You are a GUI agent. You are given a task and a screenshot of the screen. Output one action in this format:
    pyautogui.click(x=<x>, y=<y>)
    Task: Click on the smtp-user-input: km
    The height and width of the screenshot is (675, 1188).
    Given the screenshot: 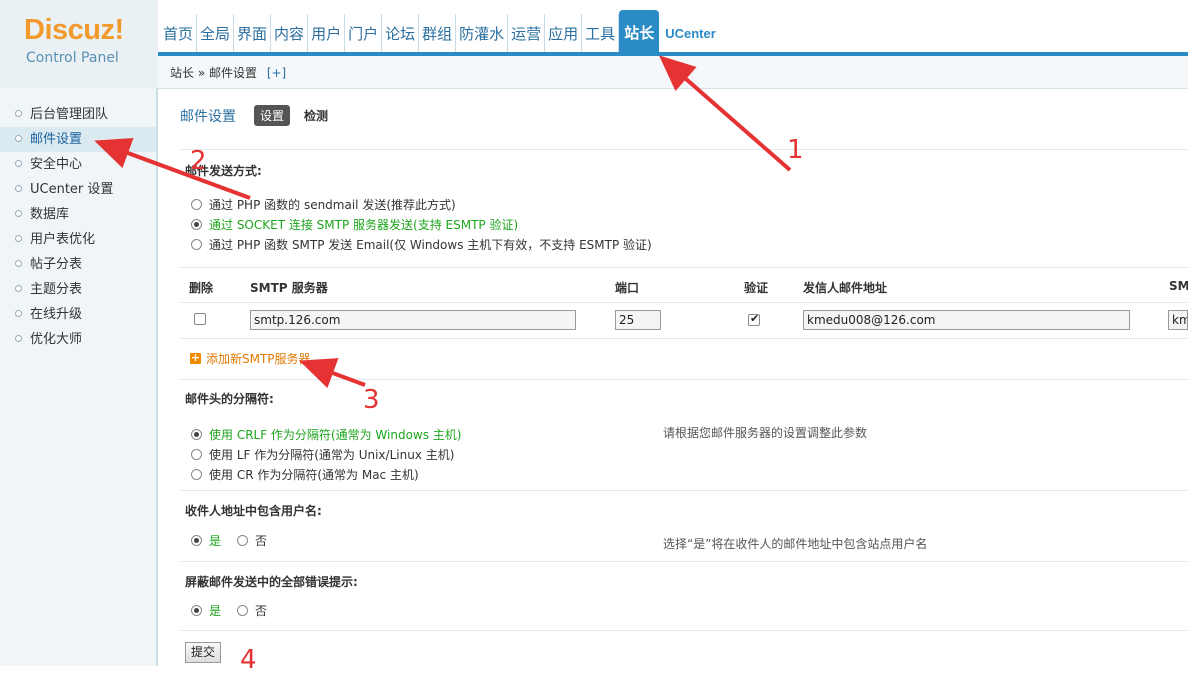 What is the action you would take?
    pyautogui.click(x=1178, y=320)
    